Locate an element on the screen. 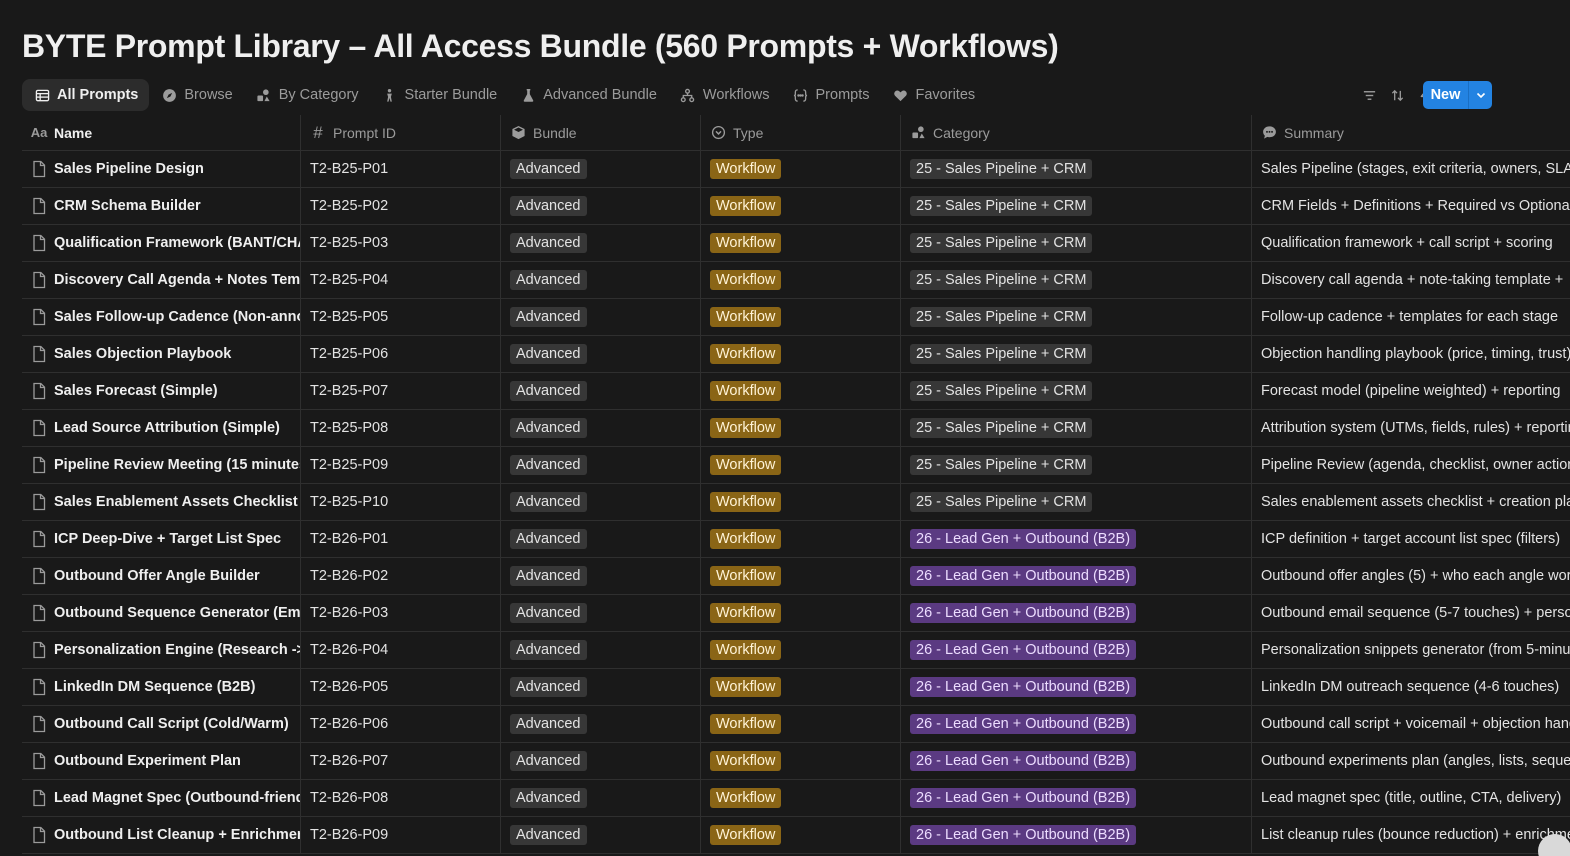 This screenshot has height=856, width=1570. prompt-id-cell: T2-B25-P07 is located at coordinates (401, 391).